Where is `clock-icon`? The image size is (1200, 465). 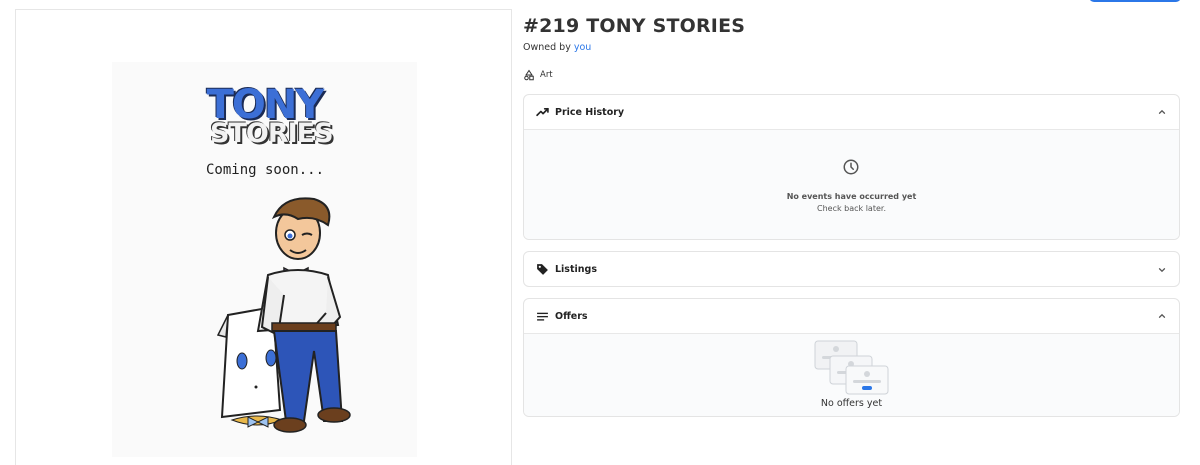
clock-icon is located at coordinates (851, 167).